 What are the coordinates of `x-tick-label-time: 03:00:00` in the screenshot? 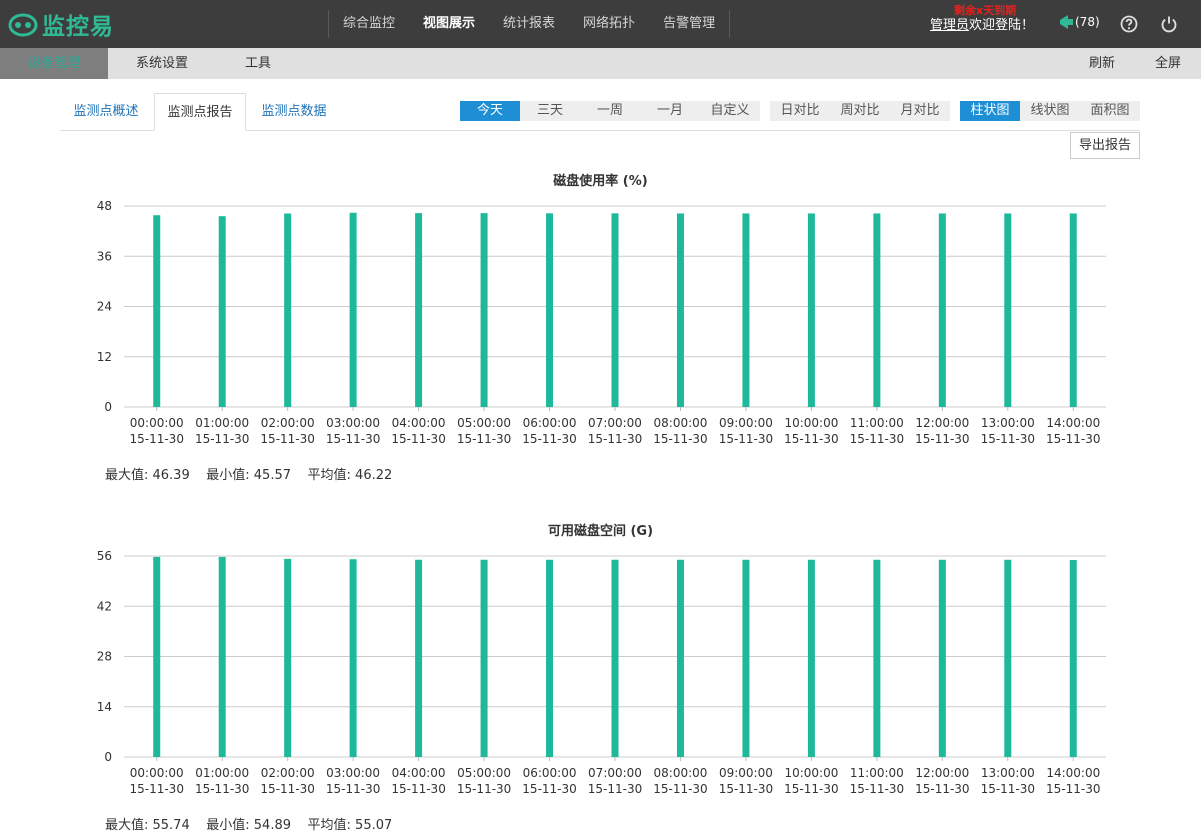 It's located at (353, 423).